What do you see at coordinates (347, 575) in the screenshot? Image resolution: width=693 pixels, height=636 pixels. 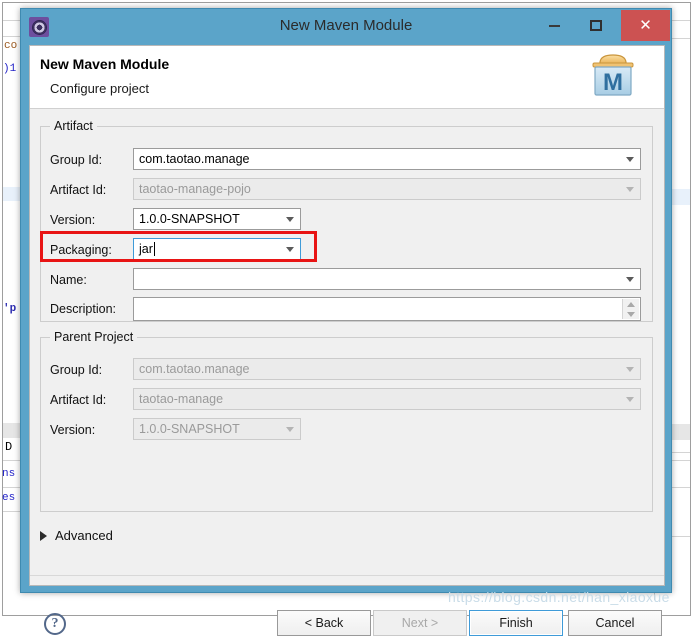 I see `button-bar-separator` at bounding box center [347, 575].